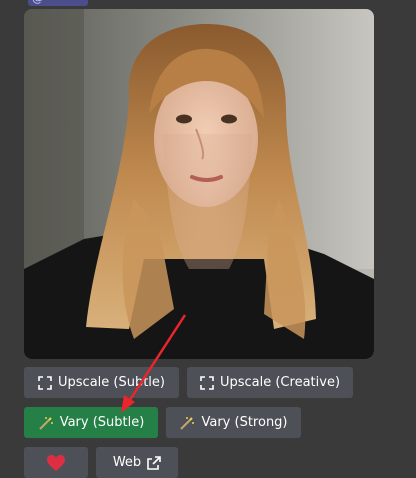  Describe the element at coordinates (37, 2) in the screenshot. I see `user-mention-text: @` at that location.